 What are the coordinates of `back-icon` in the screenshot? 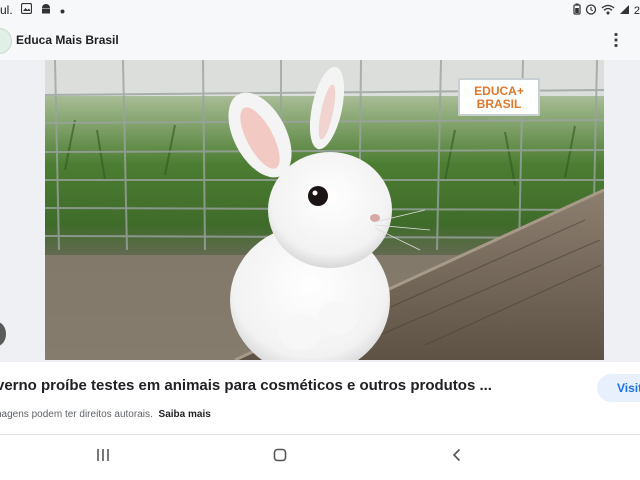 It's located at (457, 458).